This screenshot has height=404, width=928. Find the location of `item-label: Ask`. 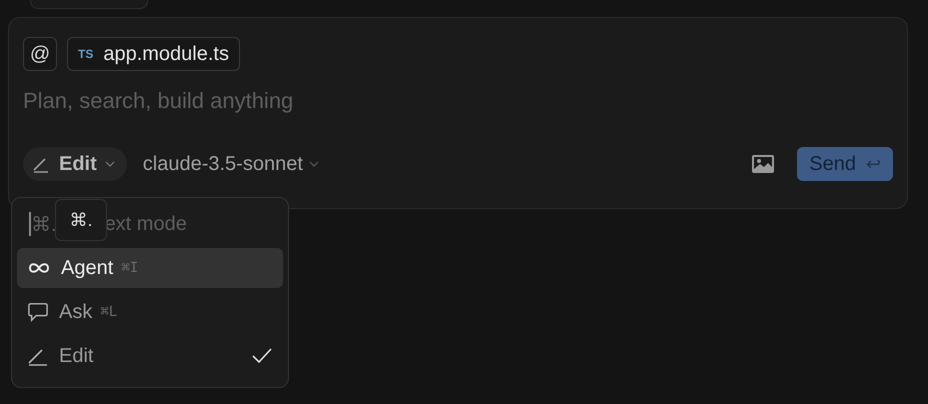

item-label: Ask is located at coordinates (75, 312).